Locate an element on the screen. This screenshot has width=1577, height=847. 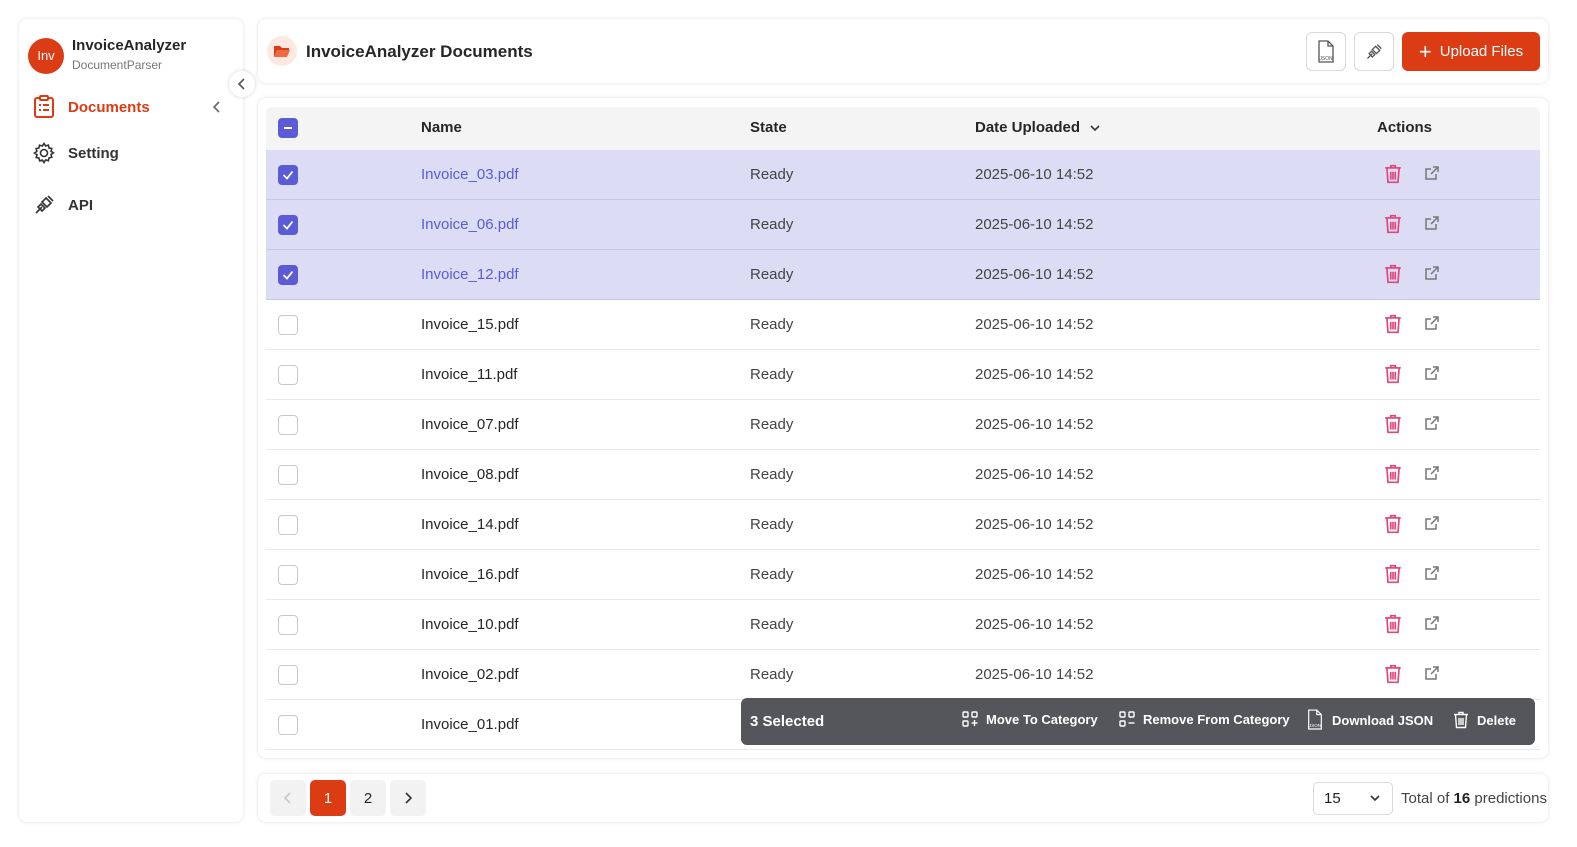
column-date-uploaded: Date Uploaded is located at coordinates (1037, 127).